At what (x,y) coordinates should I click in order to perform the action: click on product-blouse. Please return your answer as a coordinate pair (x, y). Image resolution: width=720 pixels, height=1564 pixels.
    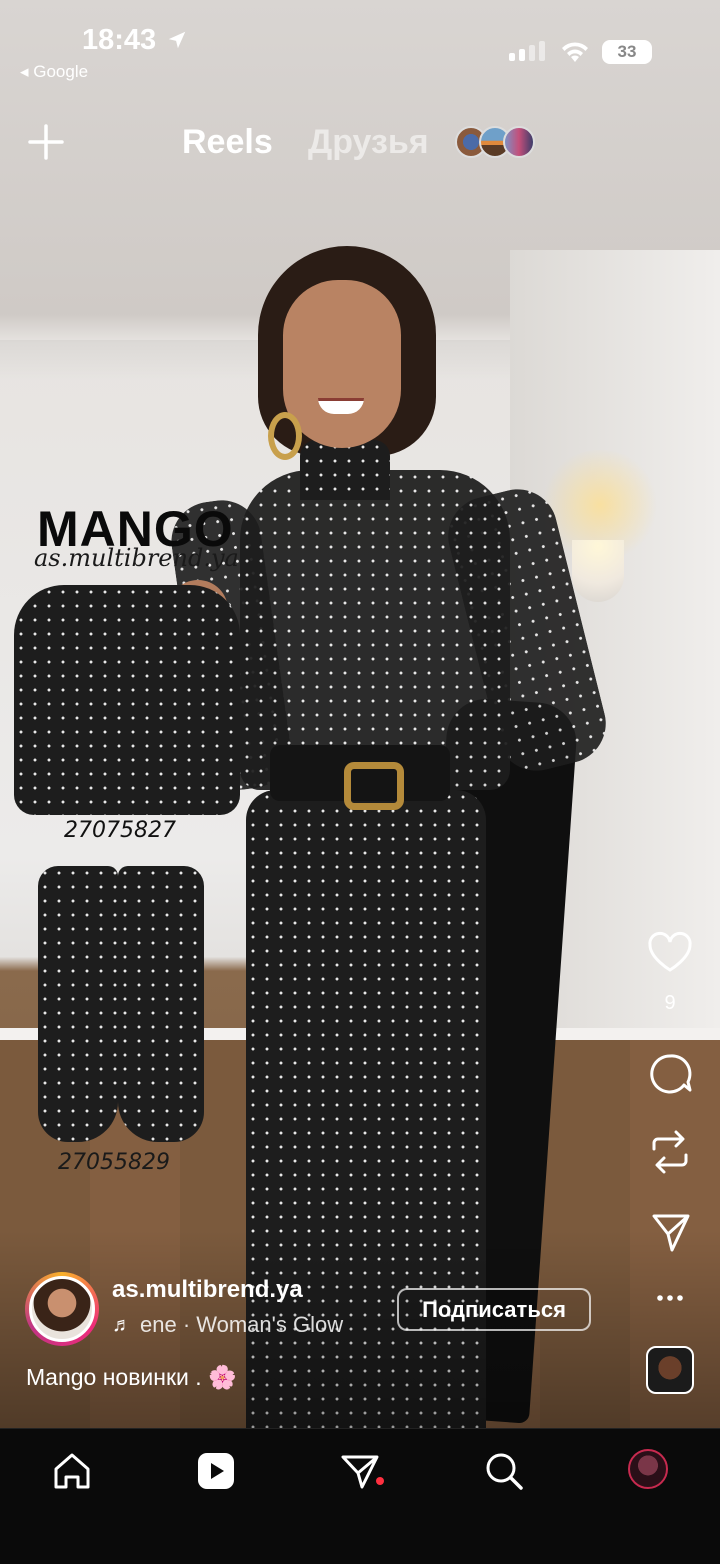
    Looking at the image, I should click on (127, 700).